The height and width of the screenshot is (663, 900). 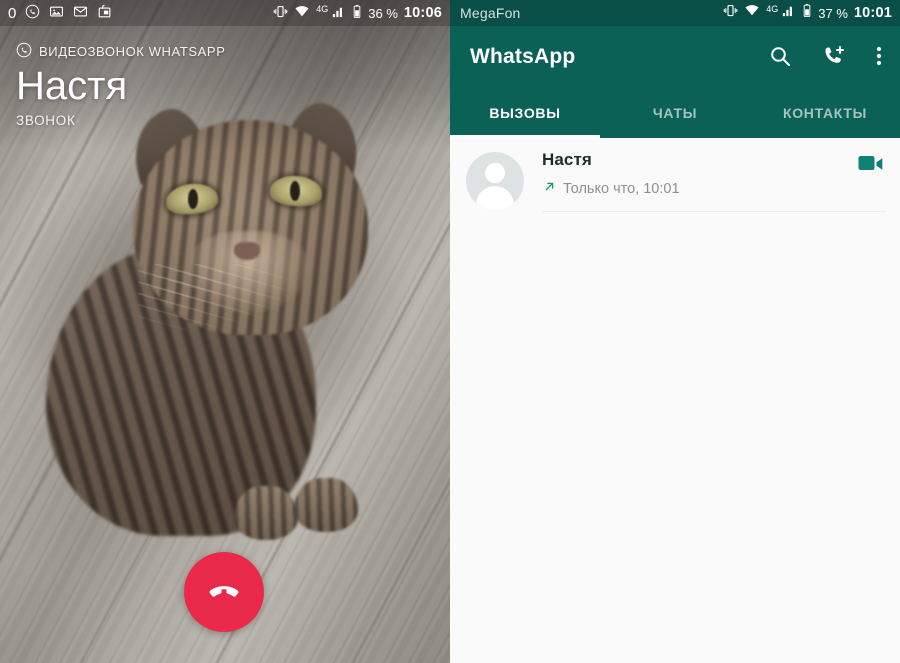 I want to click on caller-info: ВИДЕОЗВОНОК WHATSAPP Настя ЗВОНОК, so click(x=120, y=85).